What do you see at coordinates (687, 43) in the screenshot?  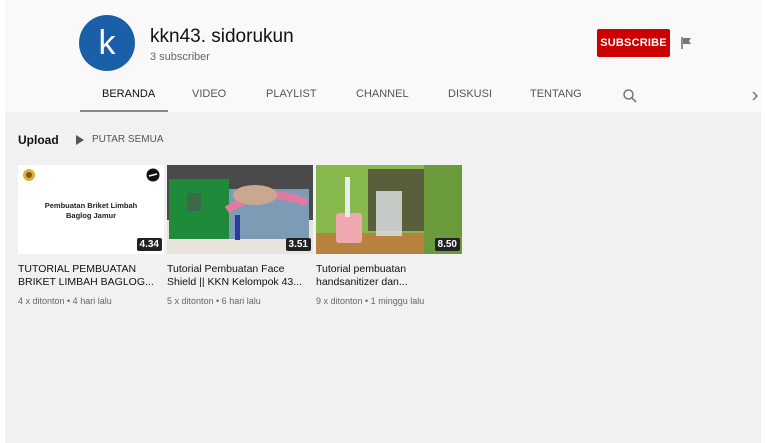 I see `flag-icon` at bounding box center [687, 43].